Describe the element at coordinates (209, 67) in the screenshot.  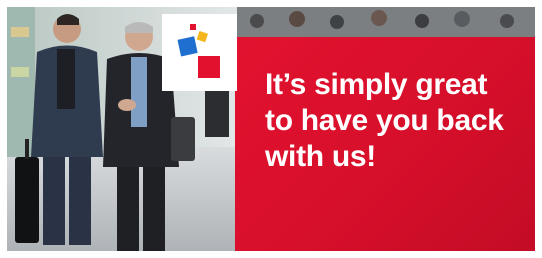
I see `logo-big-red-square-icon` at that location.